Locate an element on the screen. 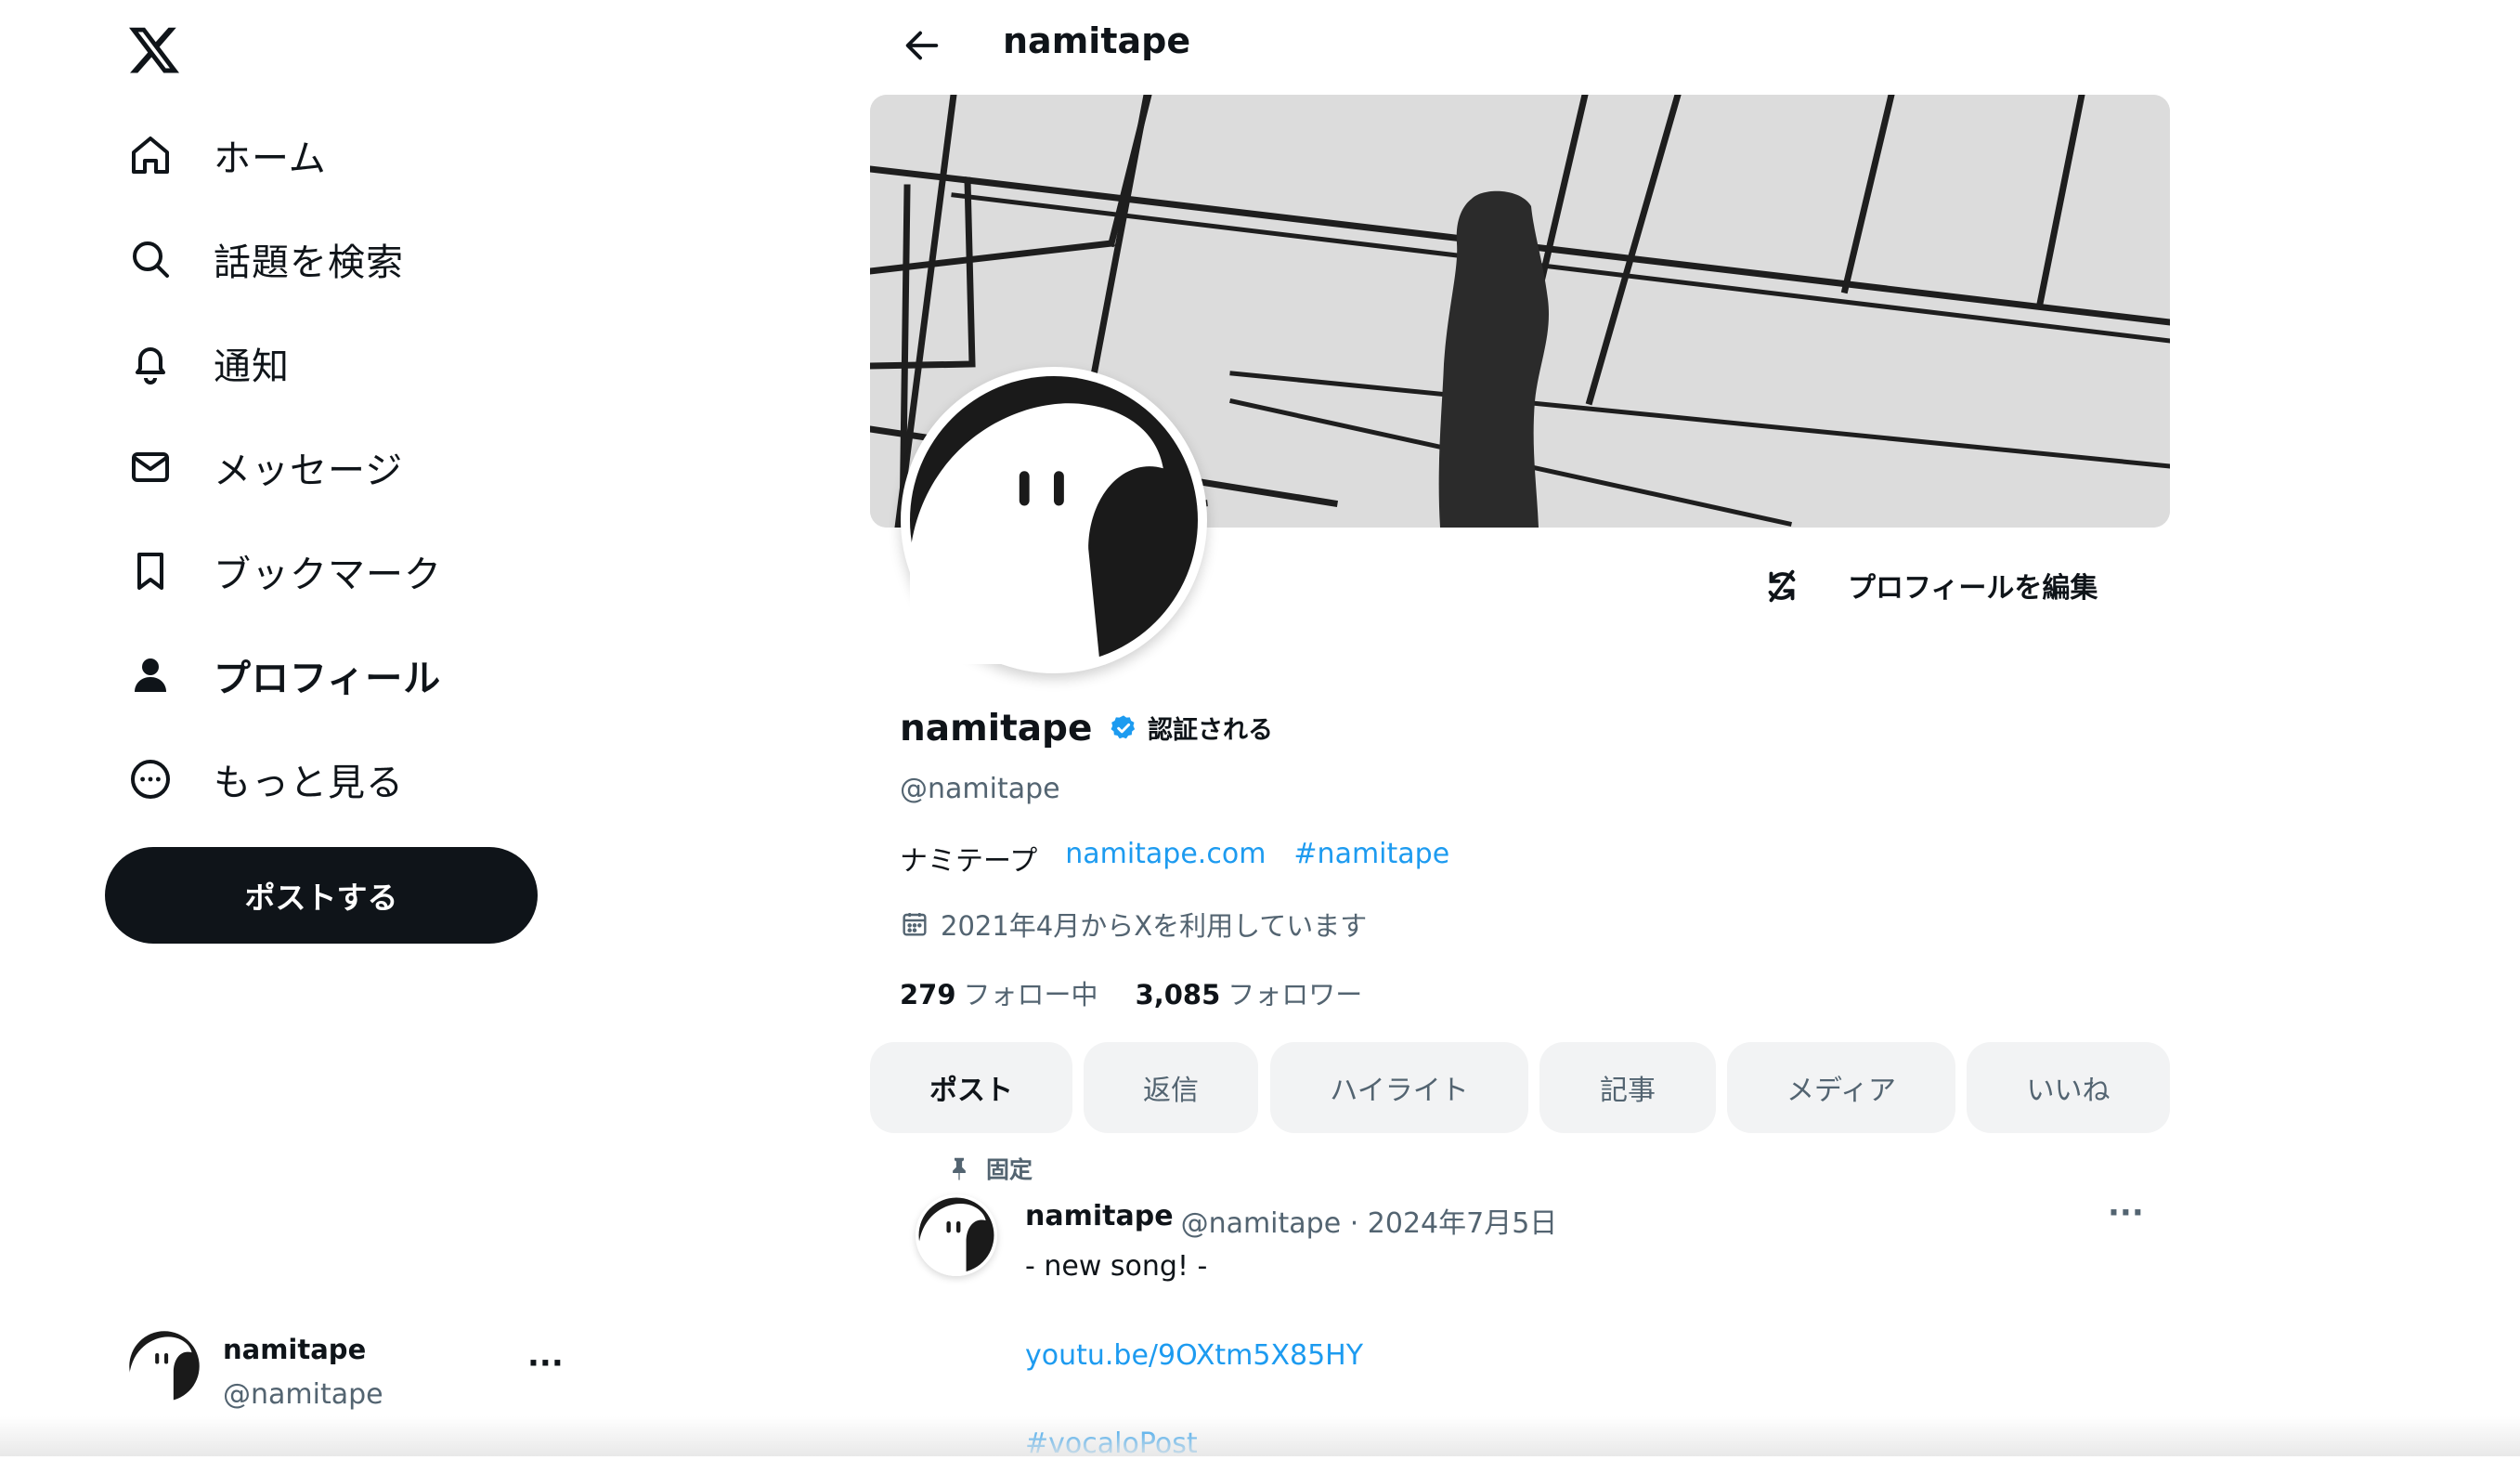 The height and width of the screenshot is (1460, 2520). more-circle-icon is located at coordinates (150, 779).